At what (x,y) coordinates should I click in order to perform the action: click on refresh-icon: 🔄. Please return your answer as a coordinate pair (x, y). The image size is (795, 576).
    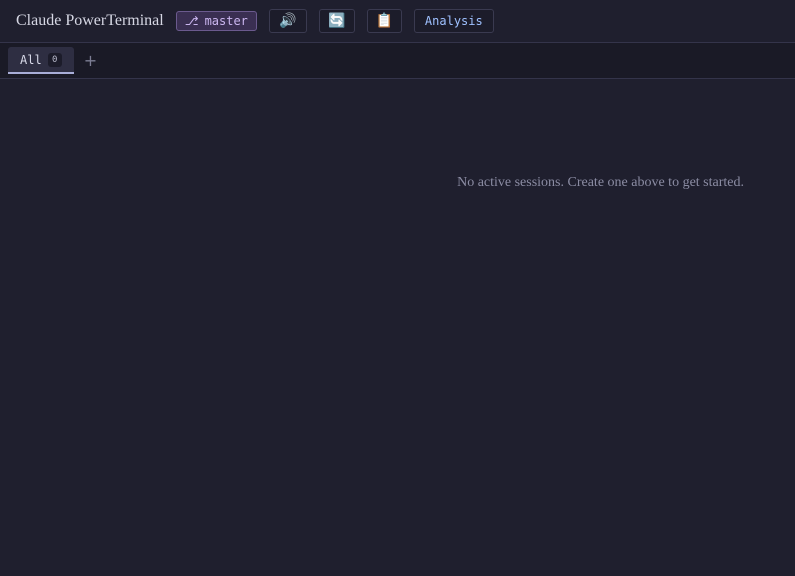
    Looking at the image, I should click on (337, 21).